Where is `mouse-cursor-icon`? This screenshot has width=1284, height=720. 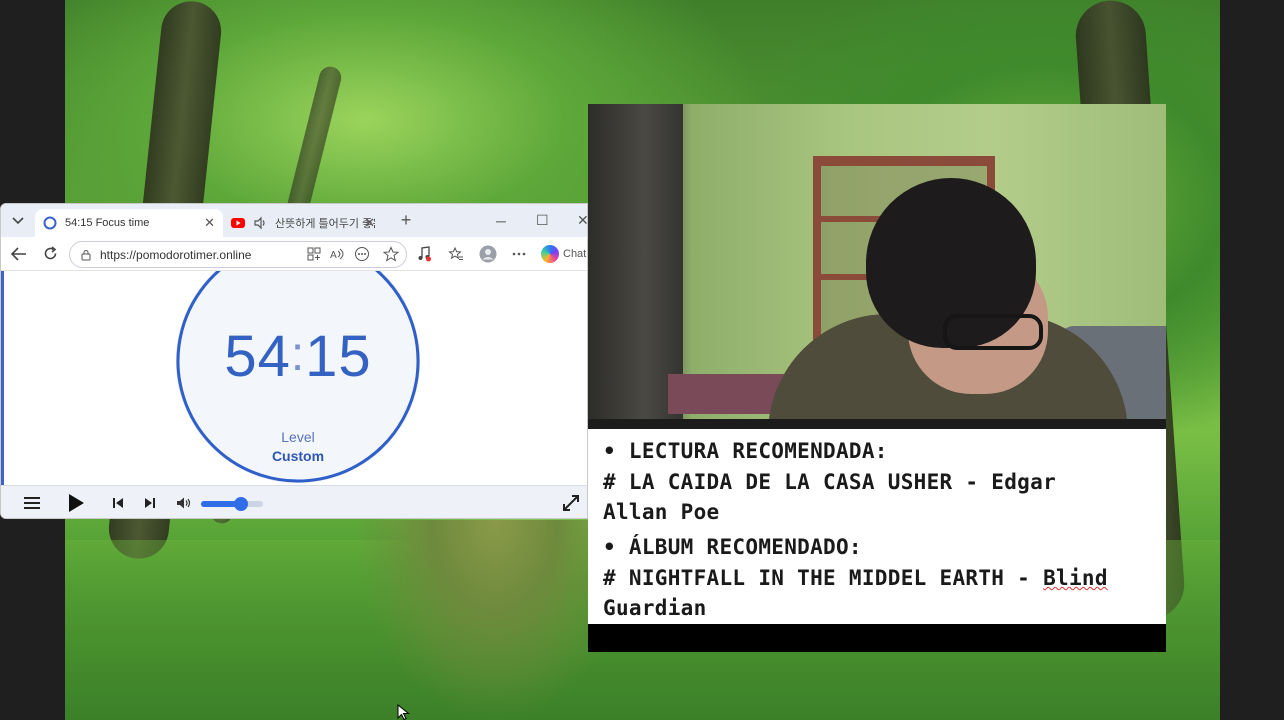
mouse-cursor-icon is located at coordinates (403, 712).